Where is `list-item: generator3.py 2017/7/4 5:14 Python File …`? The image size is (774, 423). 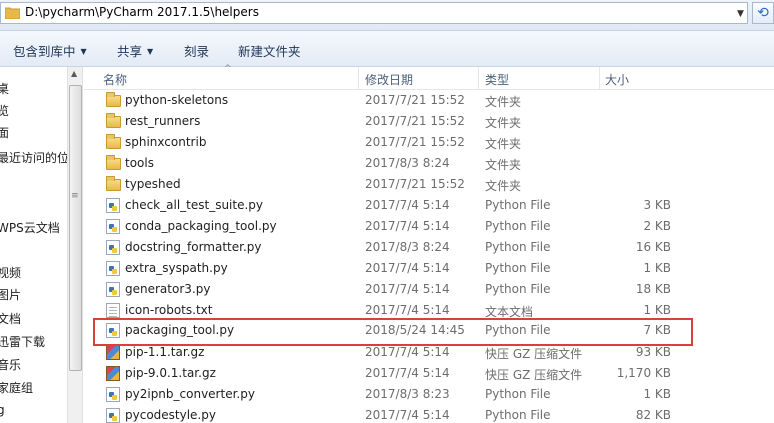 list-item: generator3.py 2017/7/4 5:14 Python File … is located at coordinates (429, 289).